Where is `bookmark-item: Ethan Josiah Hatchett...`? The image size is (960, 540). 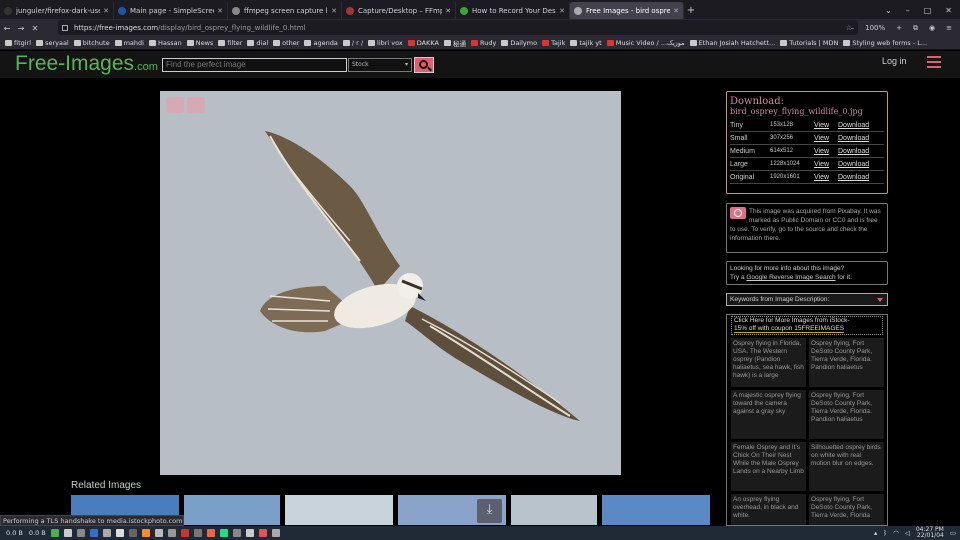
bookmark-item: Ethan Josiah Hatchett... is located at coordinates (732, 43).